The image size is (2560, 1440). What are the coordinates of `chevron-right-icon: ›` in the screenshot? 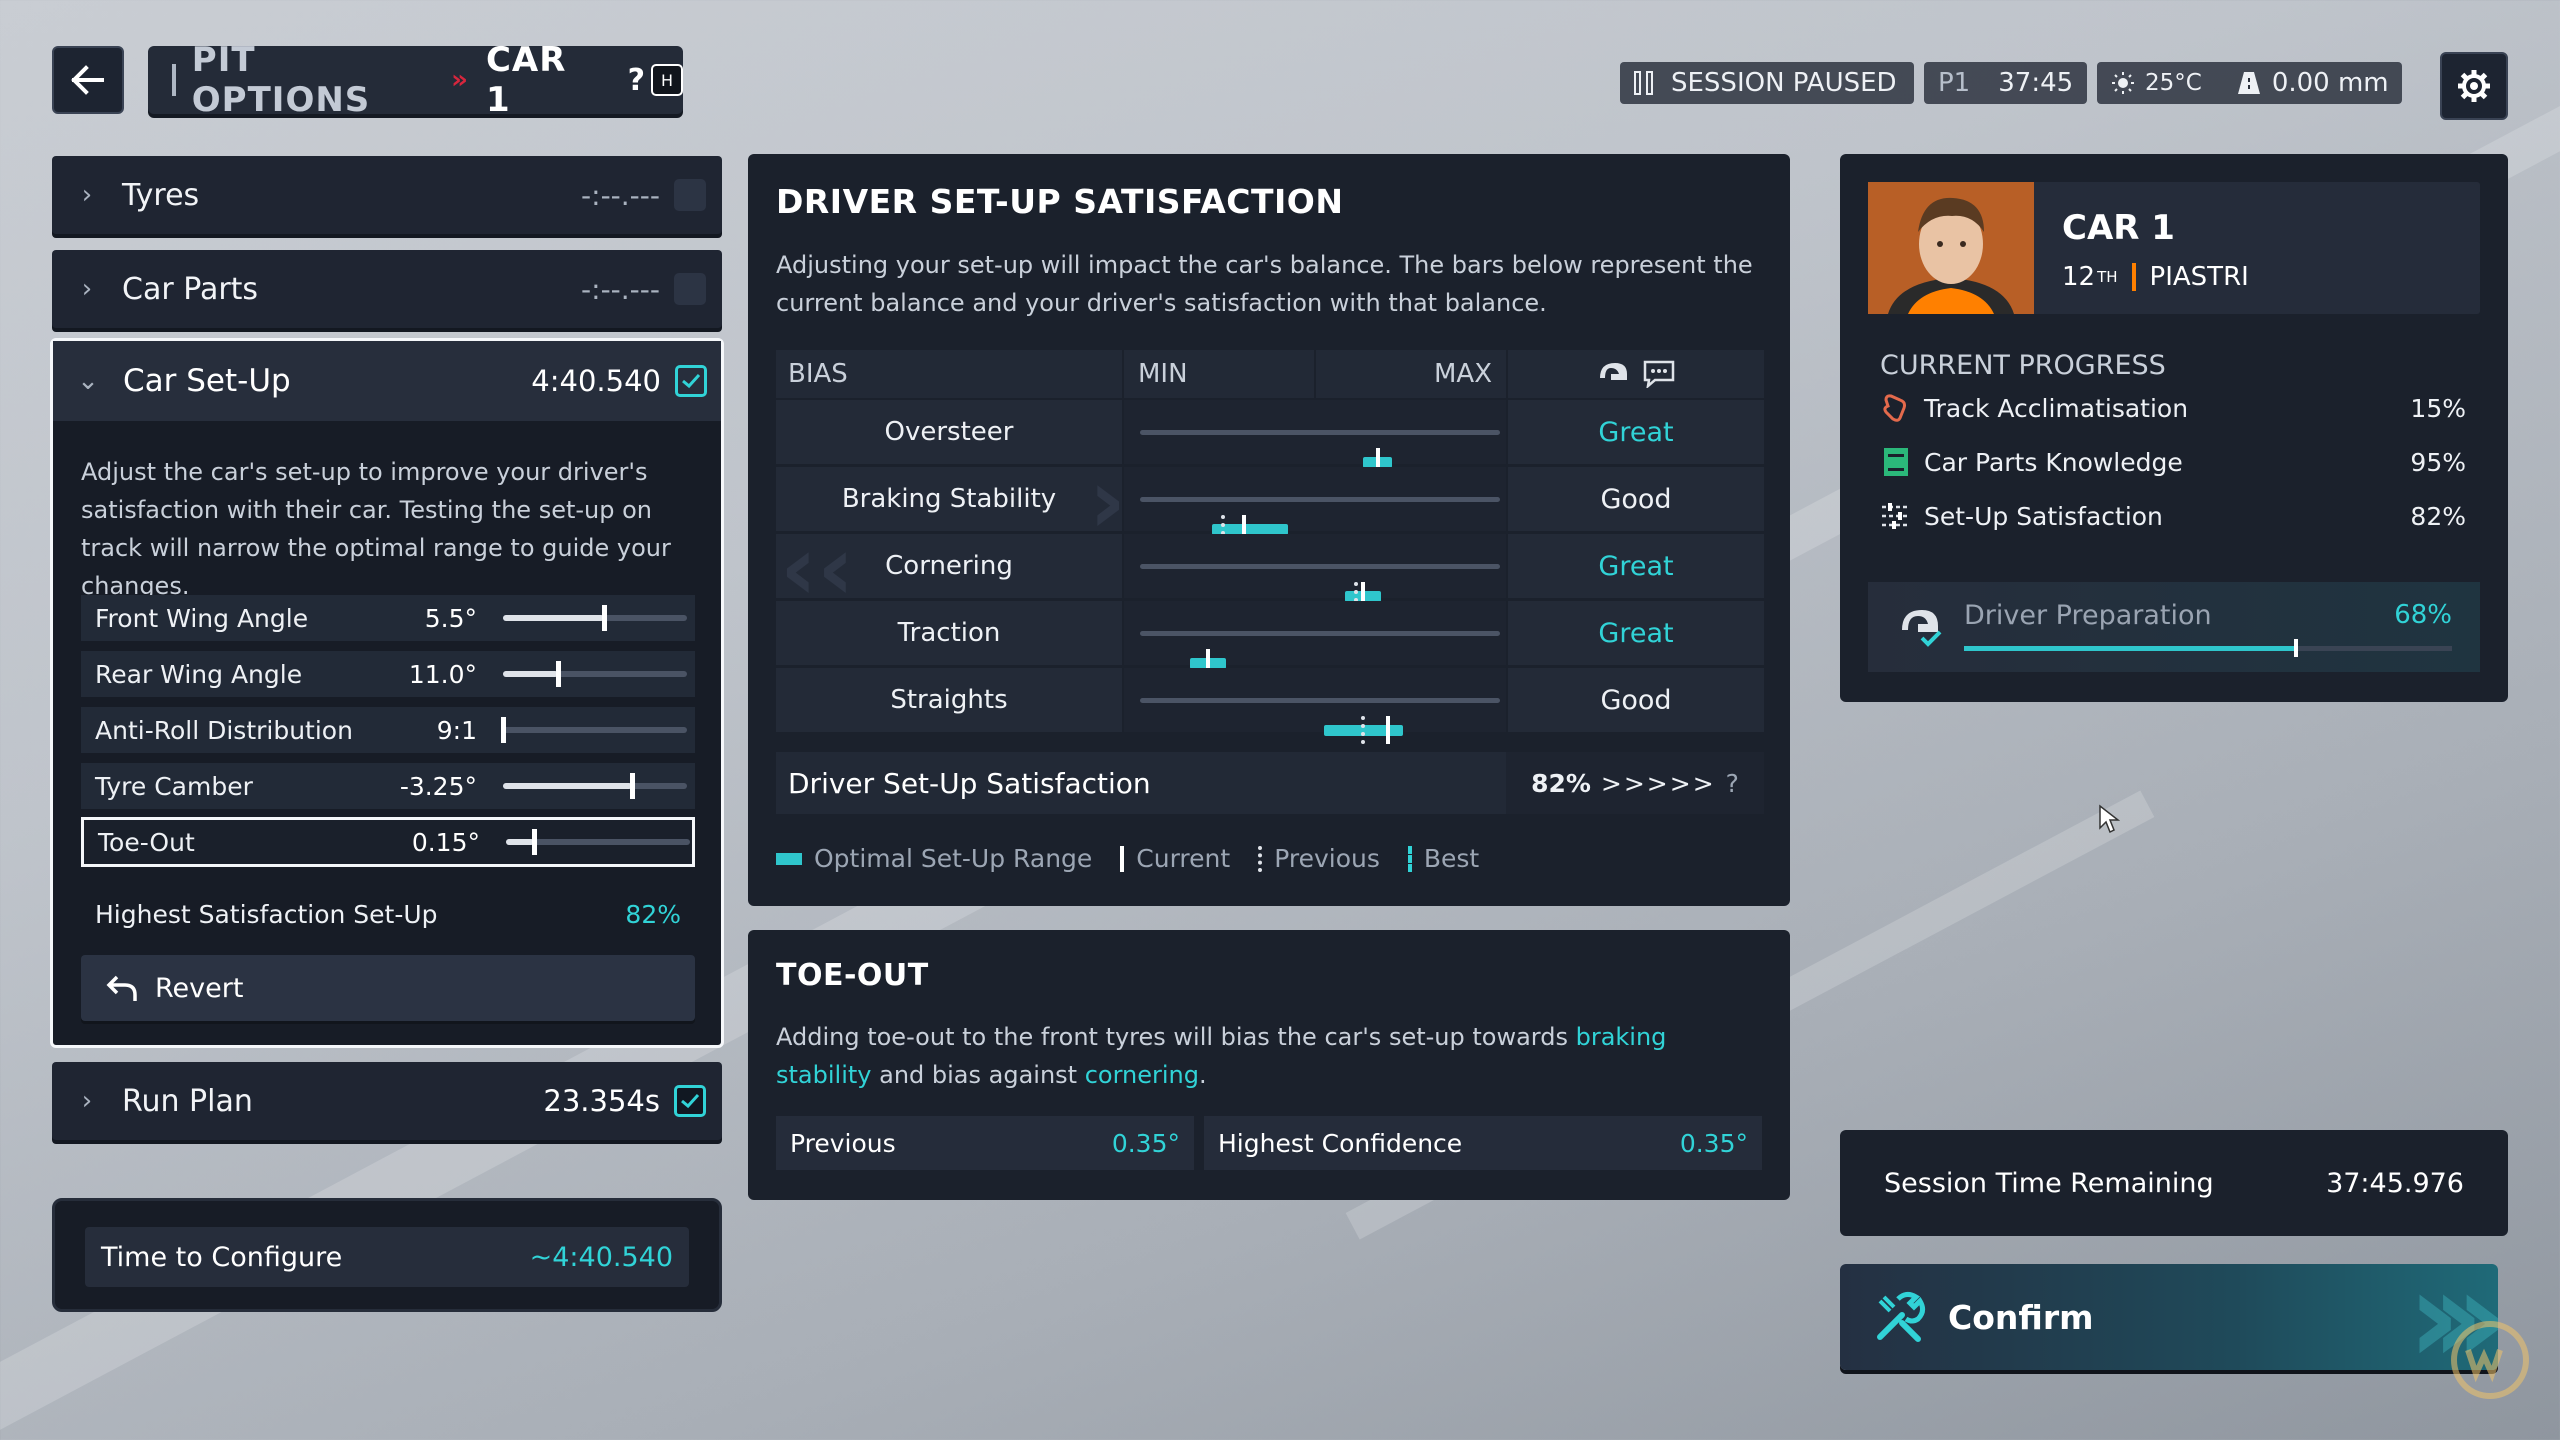 It's located at (87, 1101).